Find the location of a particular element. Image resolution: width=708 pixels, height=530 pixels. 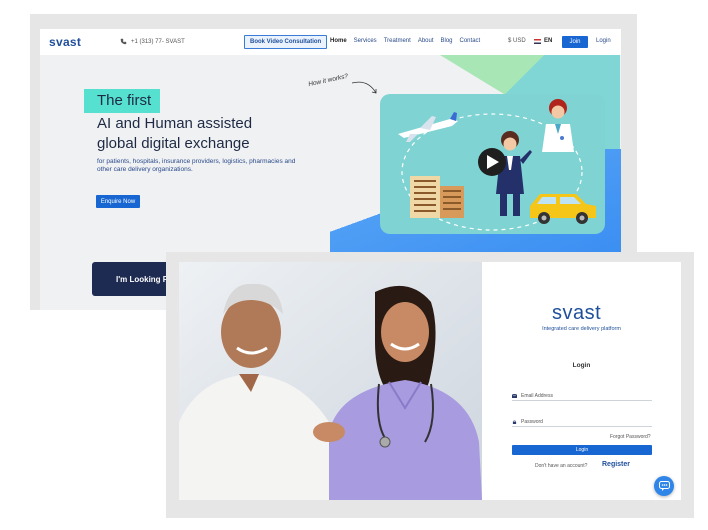

join-button: Join is located at coordinates (575, 42).